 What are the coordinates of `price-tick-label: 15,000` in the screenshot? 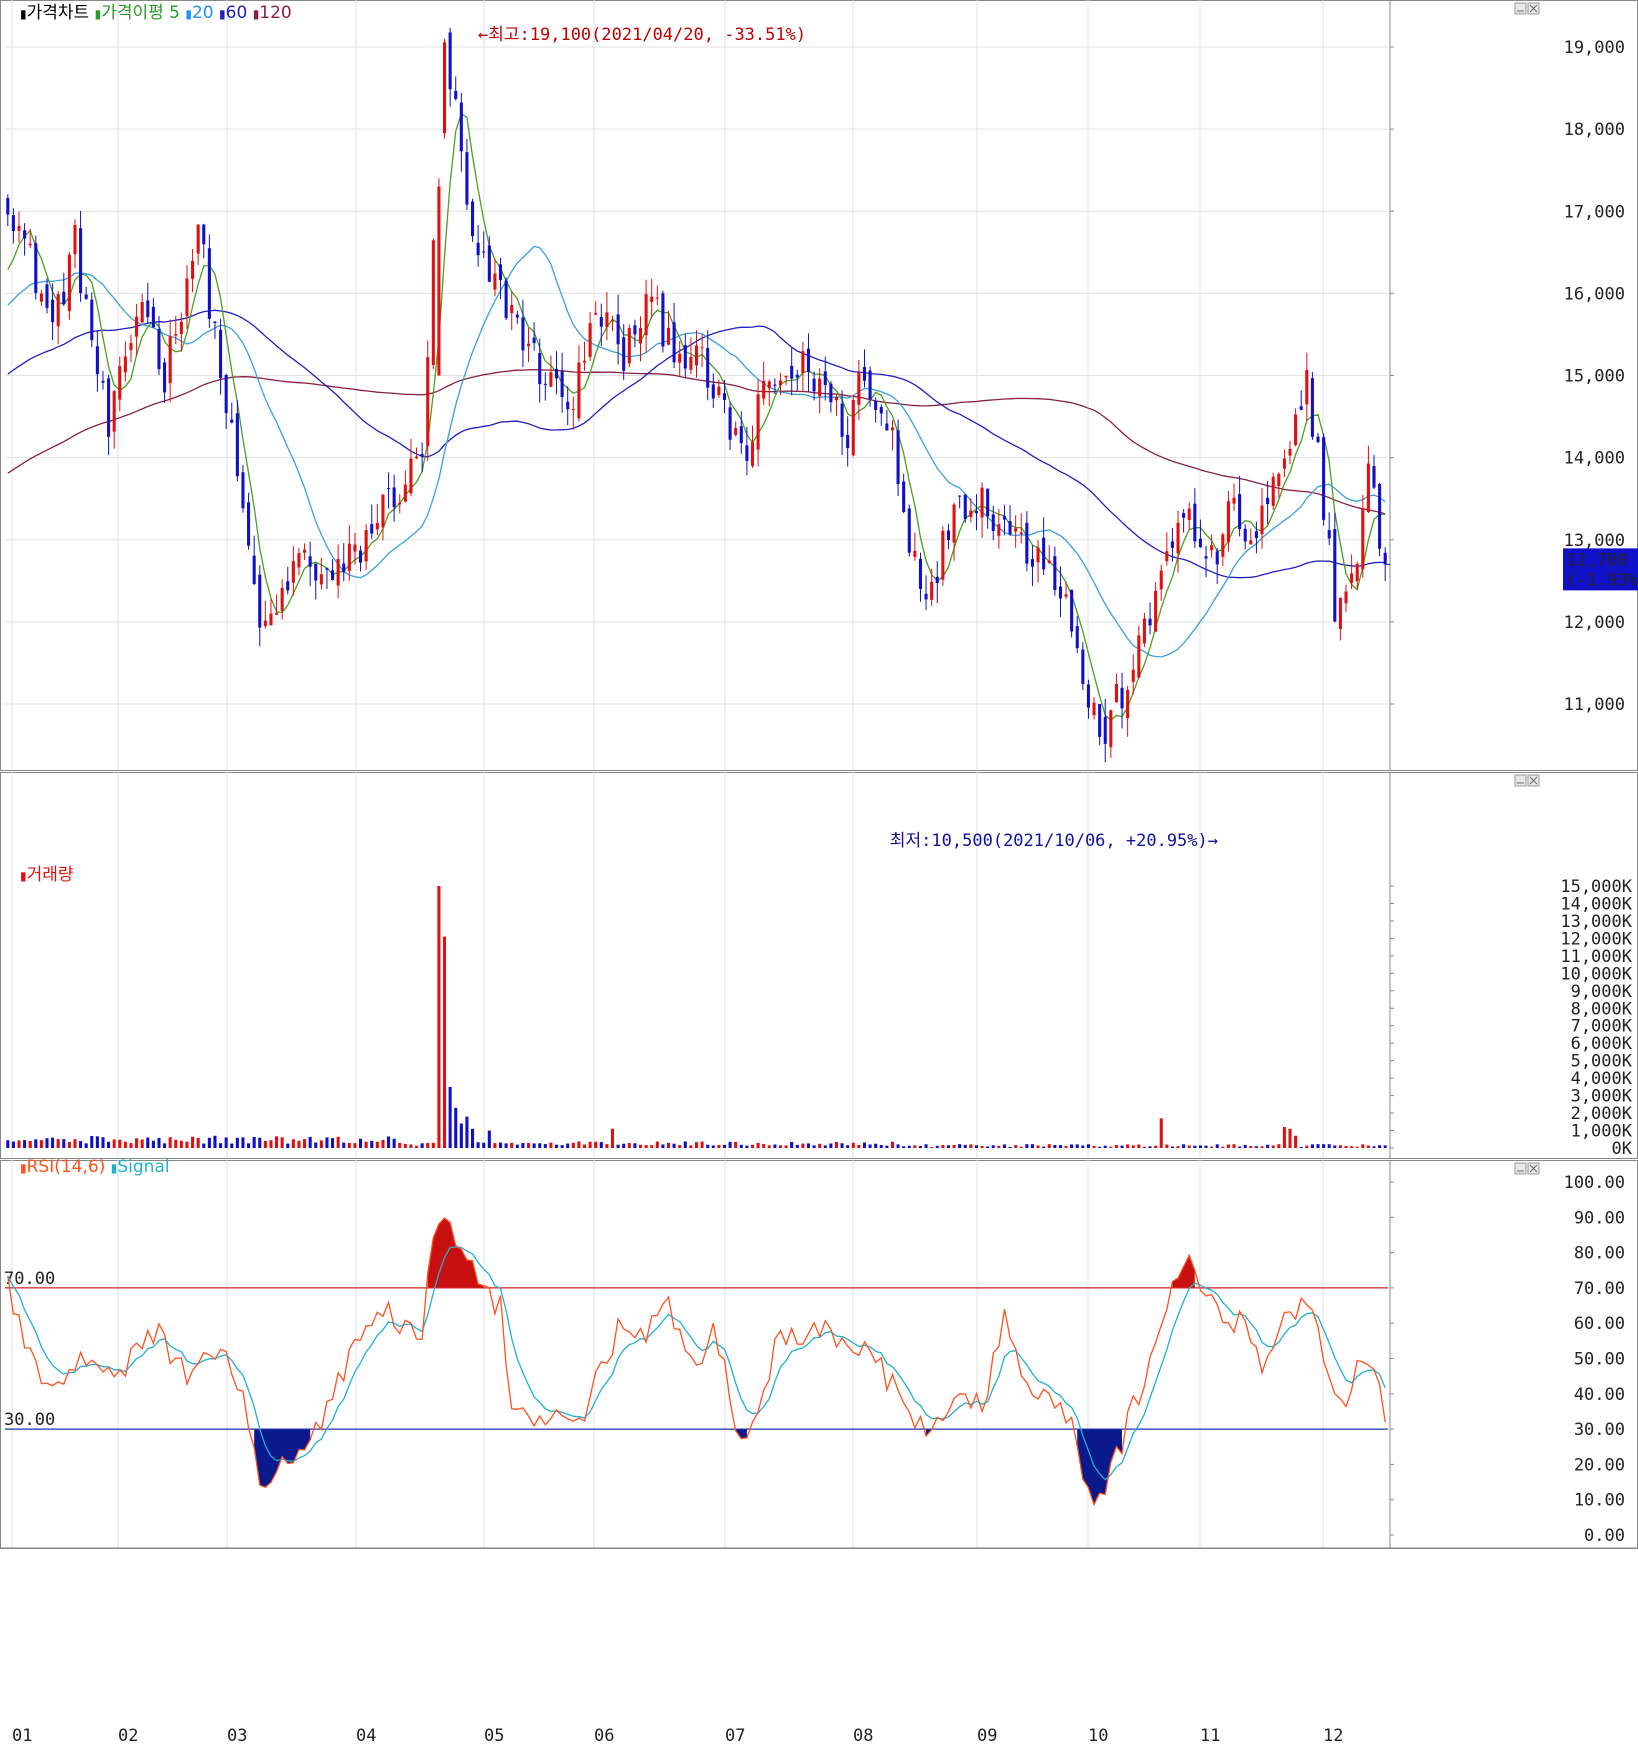 It's located at (1594, 377).